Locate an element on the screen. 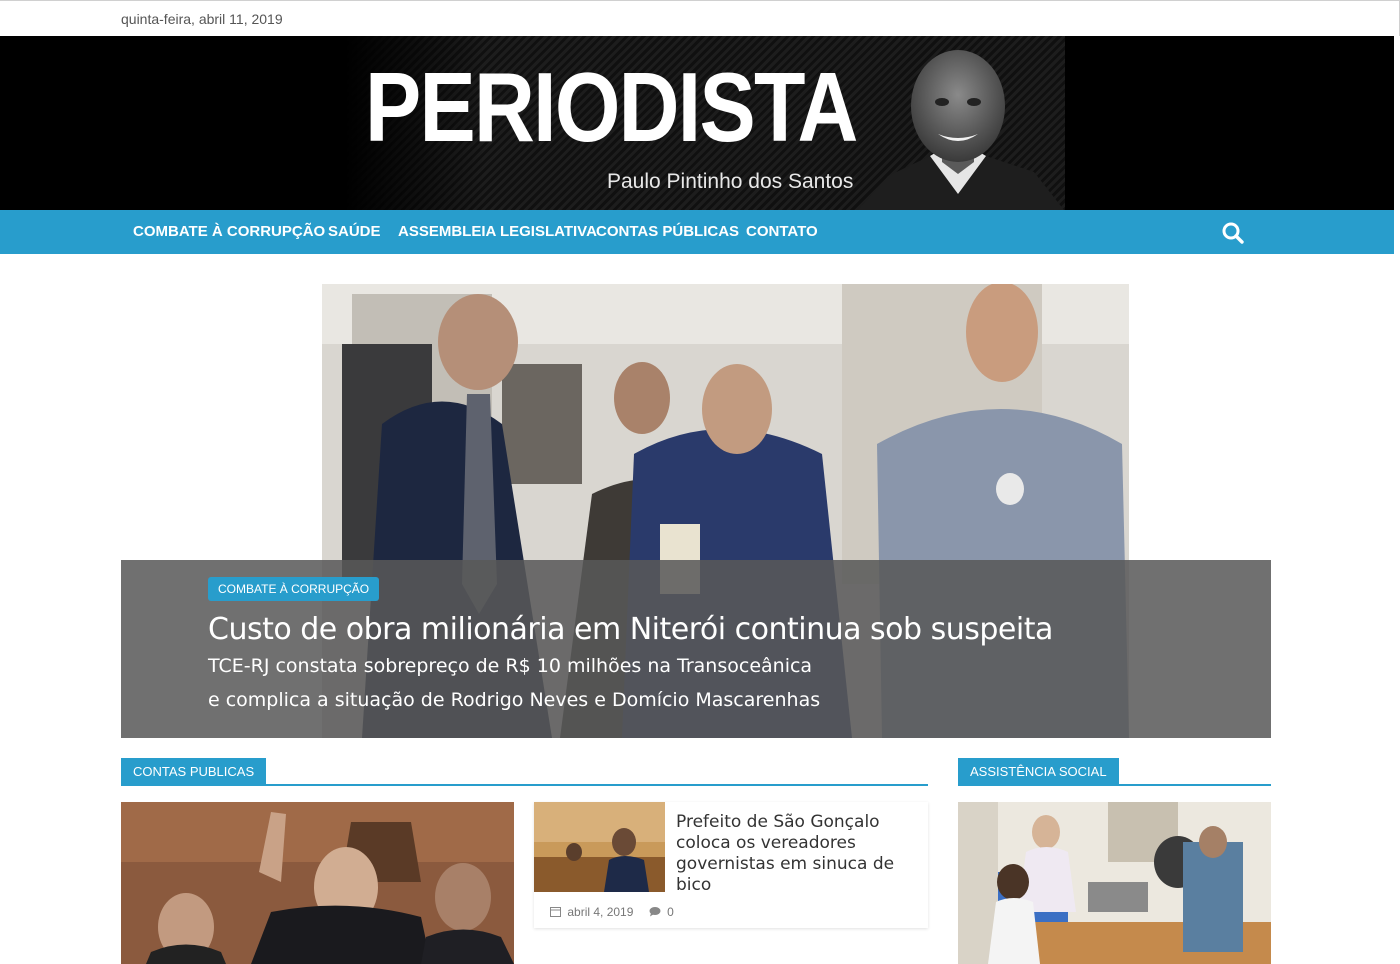  search-icon is located at coordinates (1233, 233).